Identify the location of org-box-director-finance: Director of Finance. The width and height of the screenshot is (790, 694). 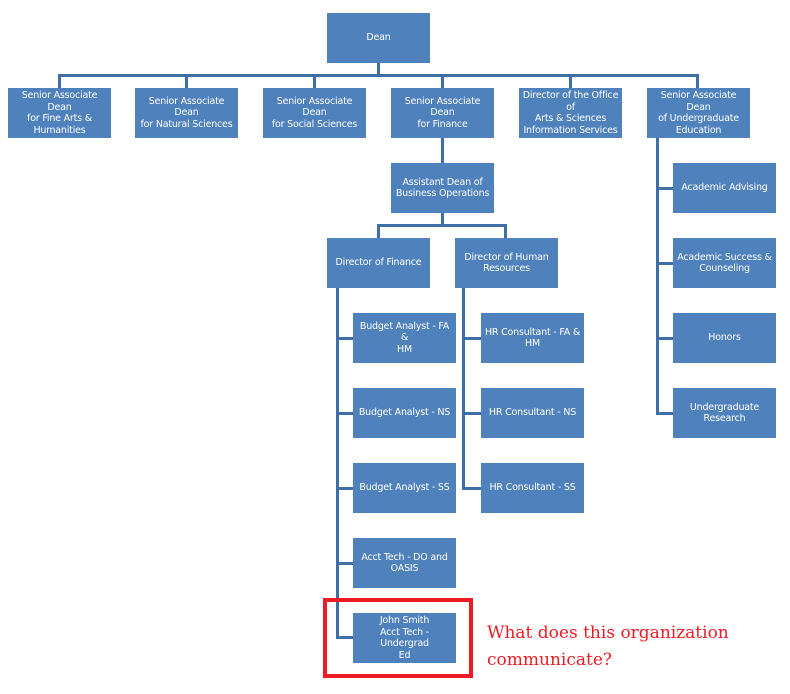
(378, 263).